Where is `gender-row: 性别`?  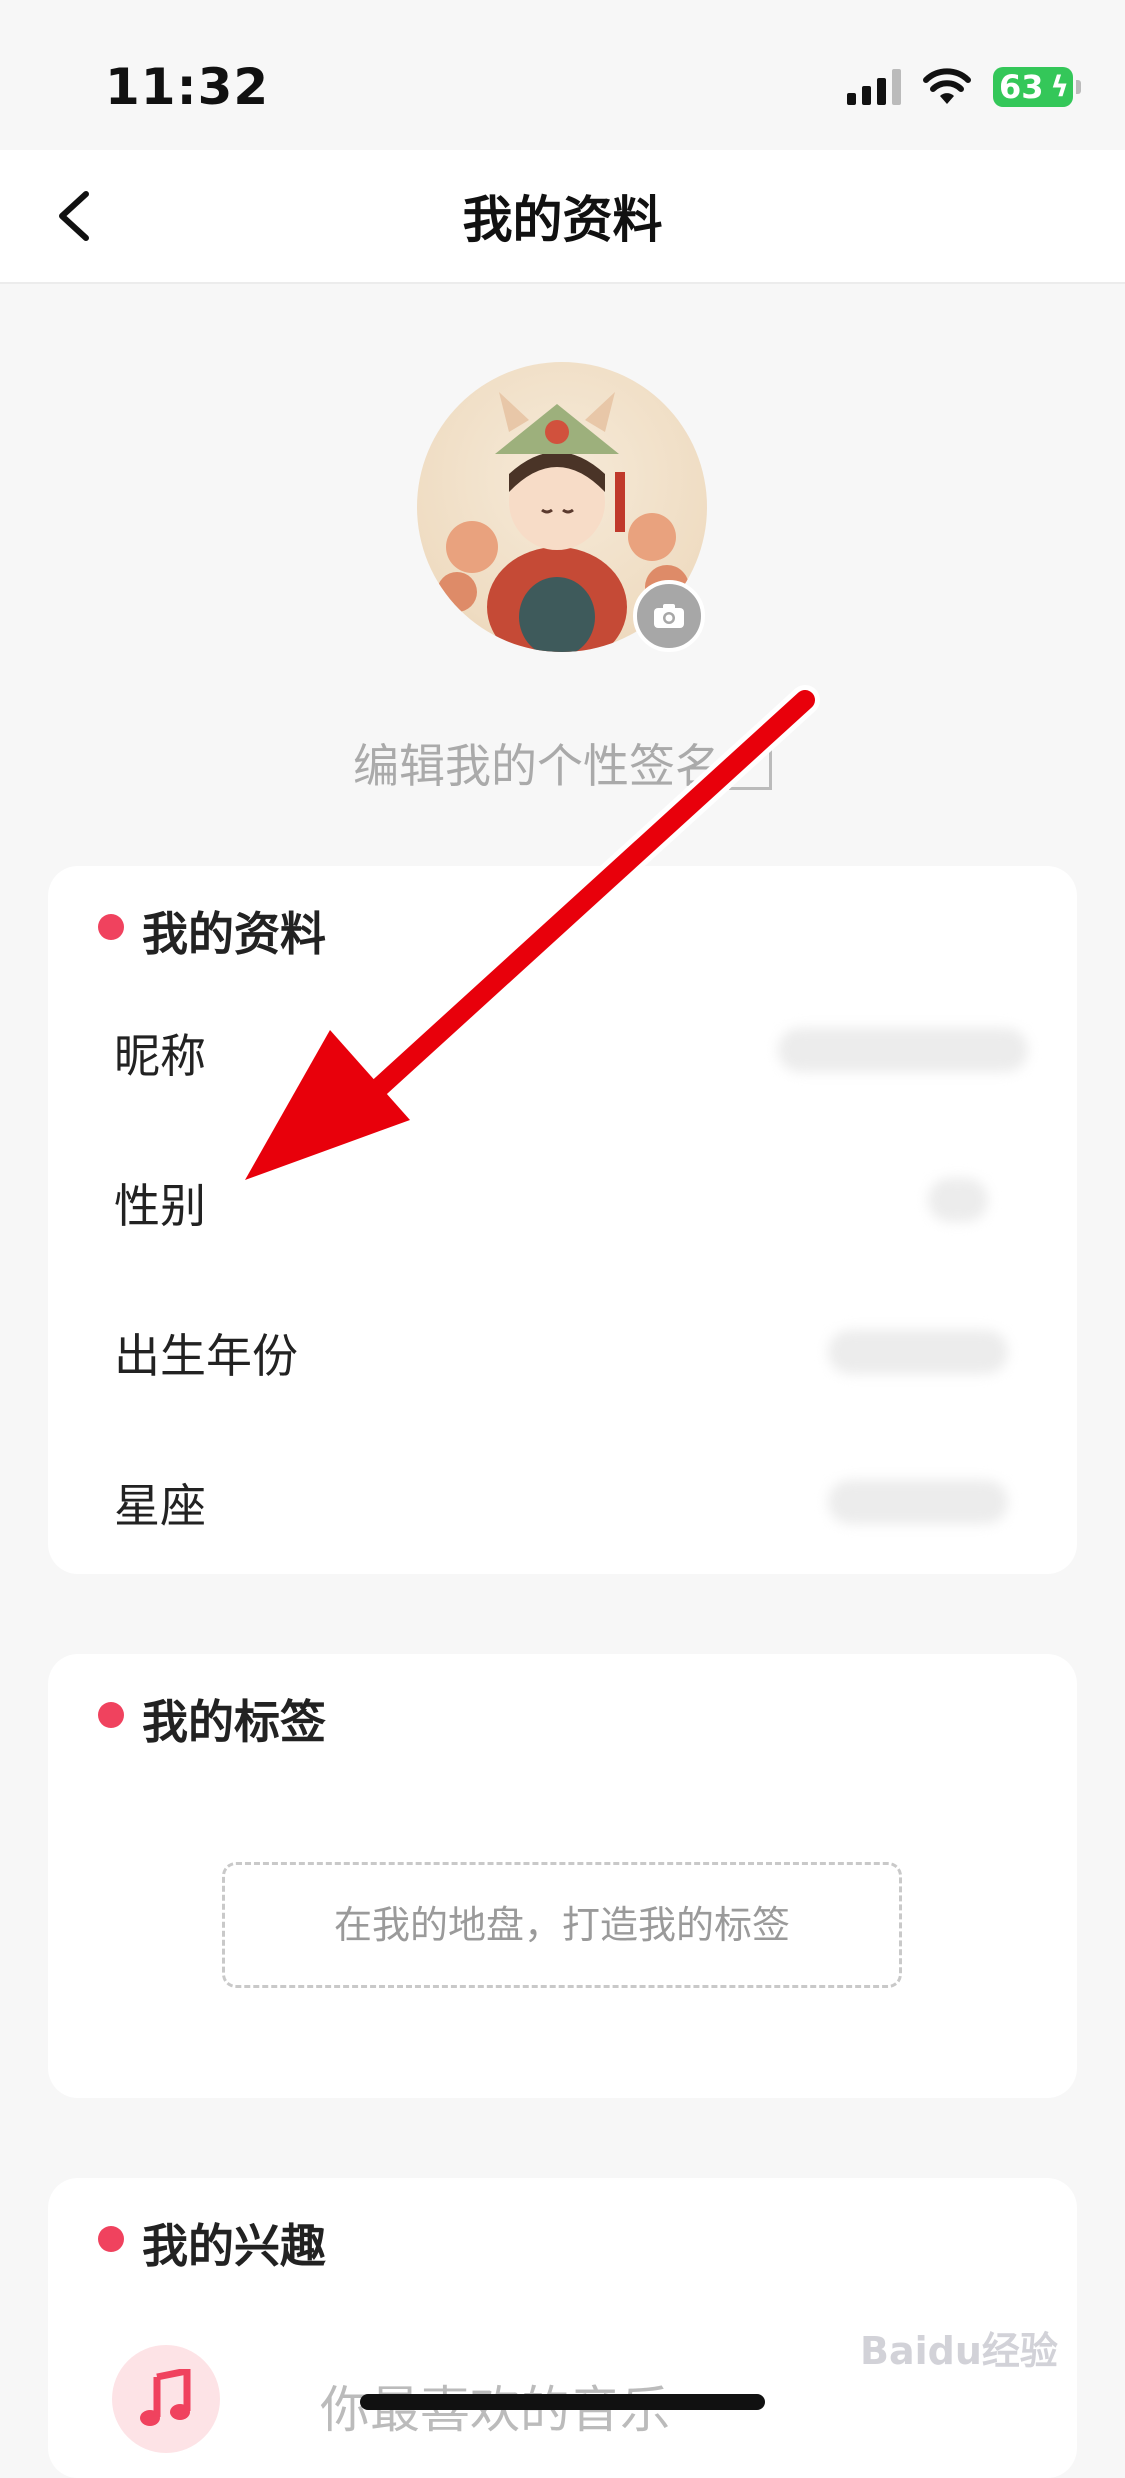
gender-row: 性别 is located at coordinates (562, 1220).